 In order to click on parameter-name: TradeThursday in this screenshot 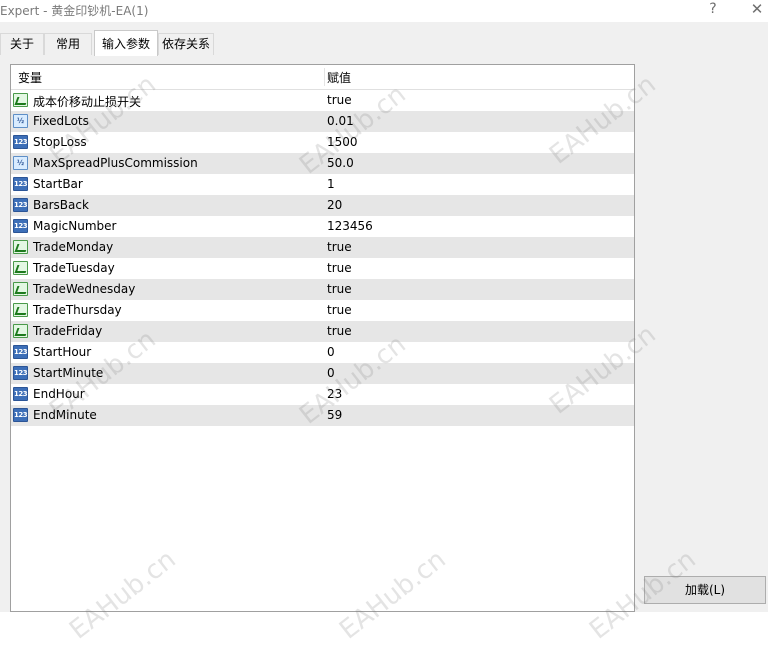, I will do `click(77, 310)`.